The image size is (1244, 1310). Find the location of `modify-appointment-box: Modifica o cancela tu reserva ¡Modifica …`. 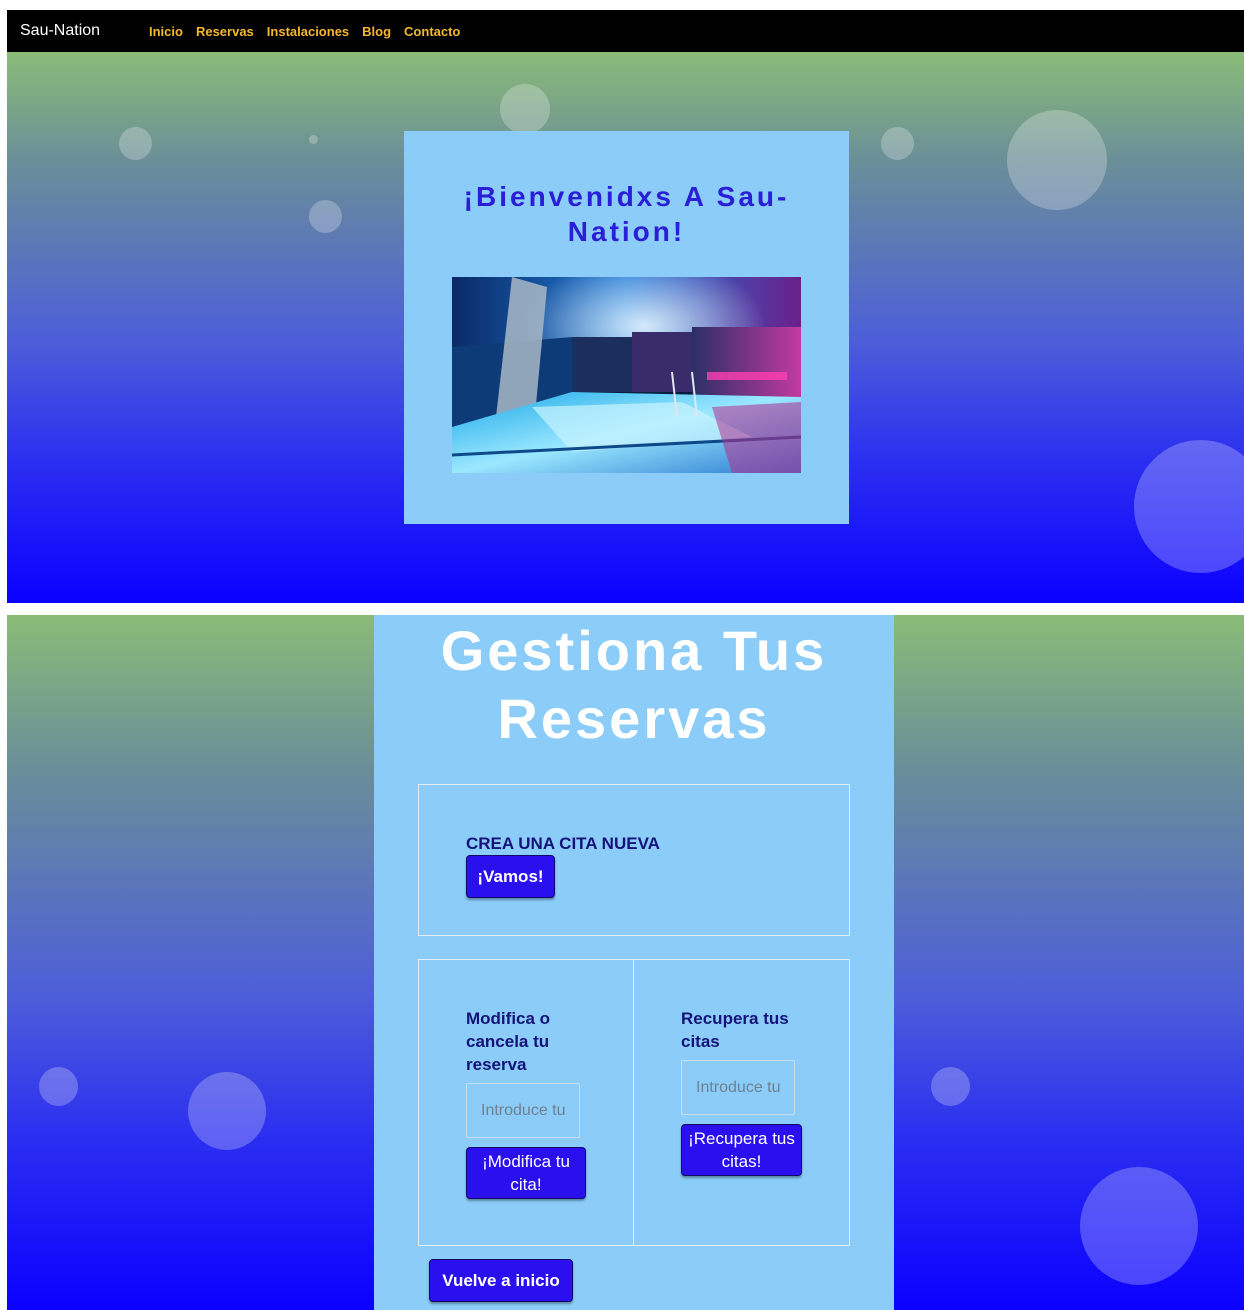

modify-appointment-box: Modifica o cancela tu reserva ¡Modifica … is located at coordinates (526, 1102).